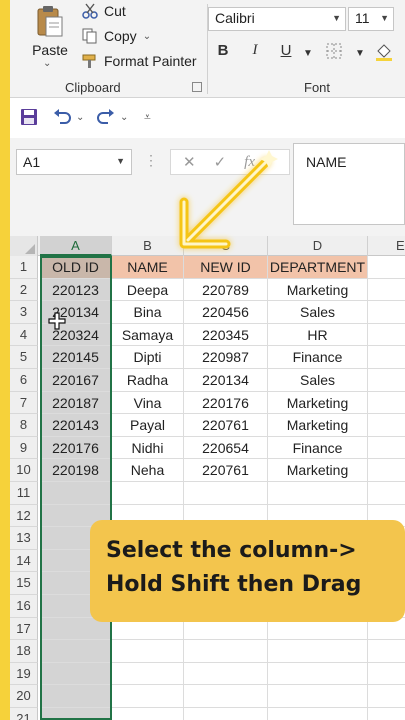 Image resolution: width=405 pixels, height=720 pixels. What do you see at coordinates (124, 117) in the screenshot?
I see `redo-dropdown-icon: ⌄` at bounding box center [124, 117].